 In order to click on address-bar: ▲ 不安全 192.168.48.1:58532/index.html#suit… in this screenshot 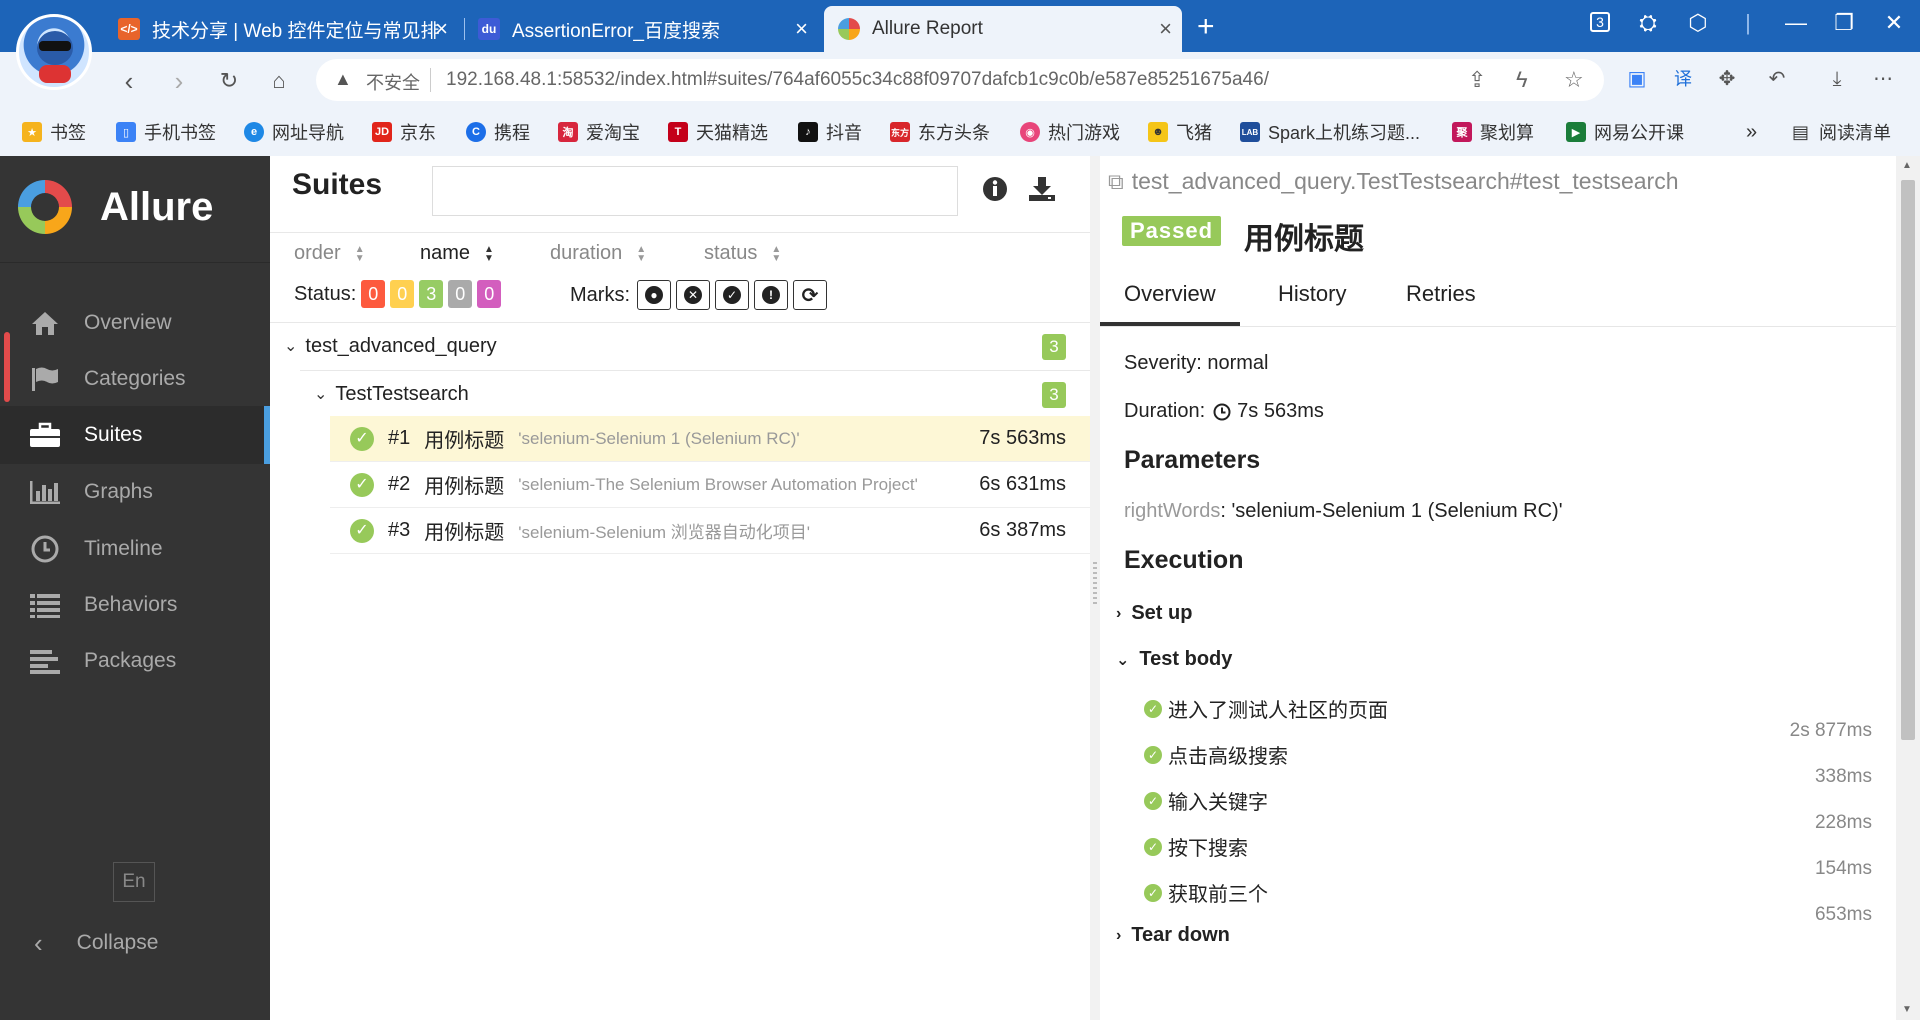, I will do `click(960, 80)`.